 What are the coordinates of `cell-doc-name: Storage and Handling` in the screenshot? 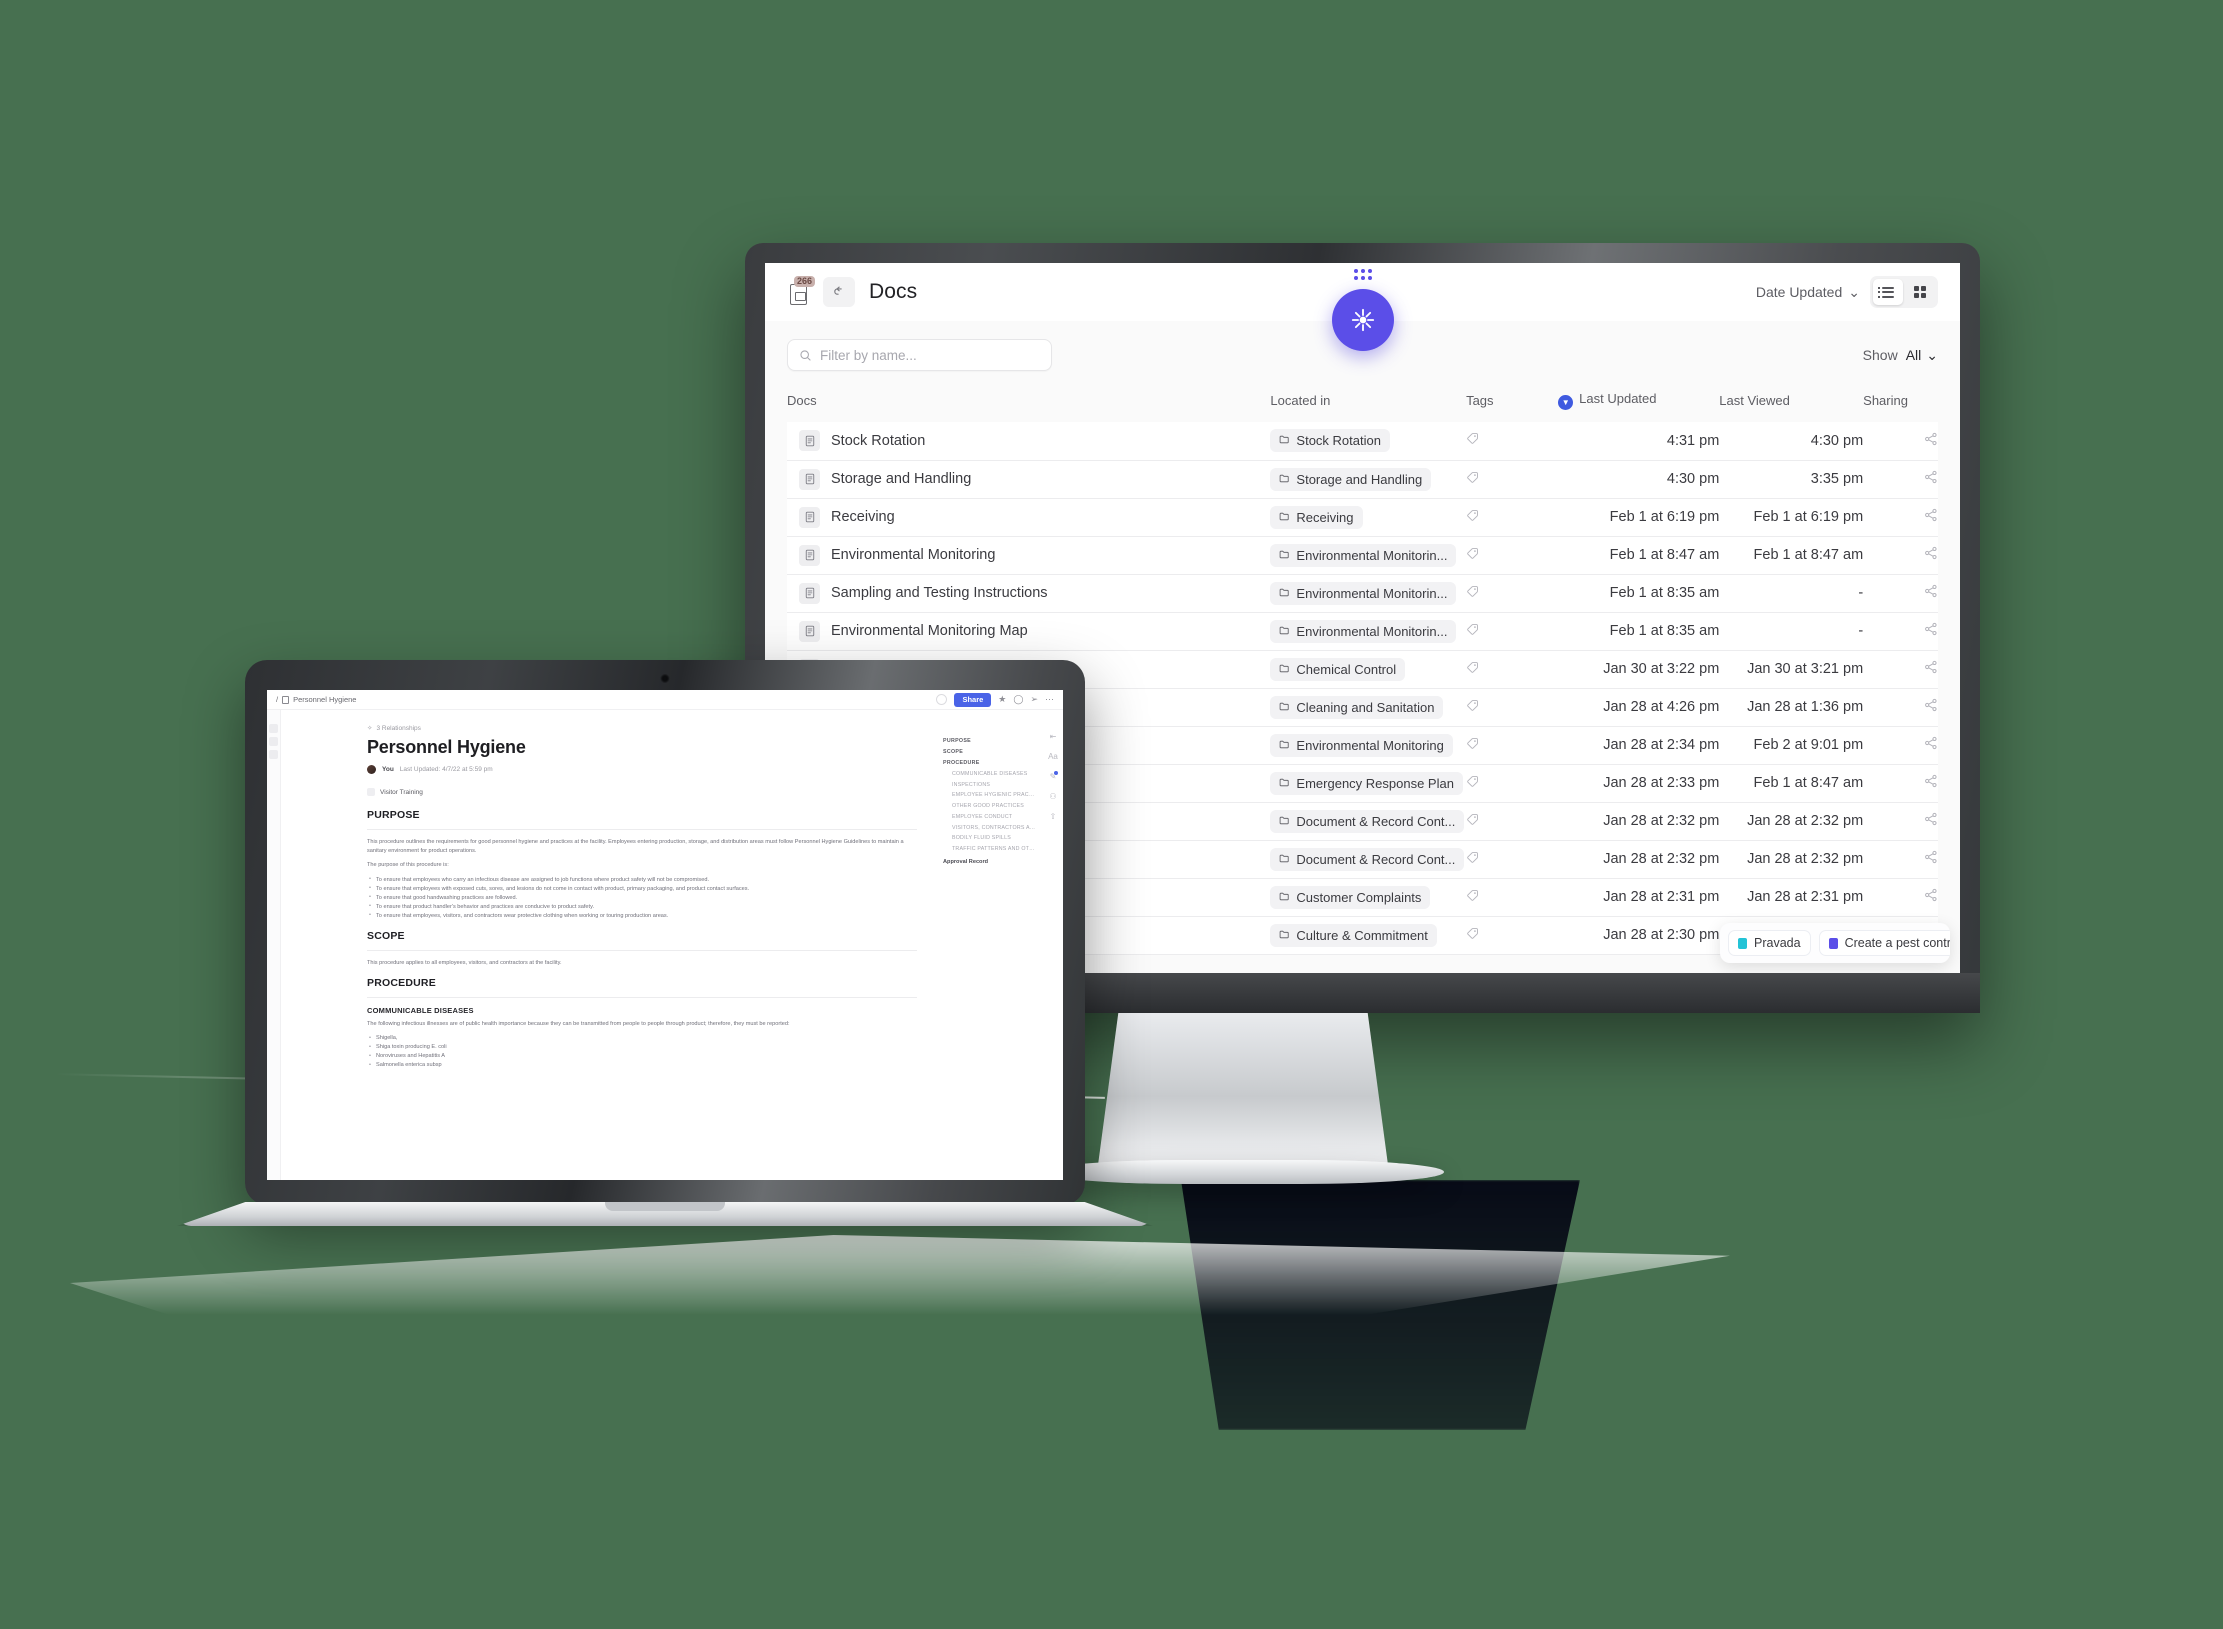 It's located at (1029, 479).